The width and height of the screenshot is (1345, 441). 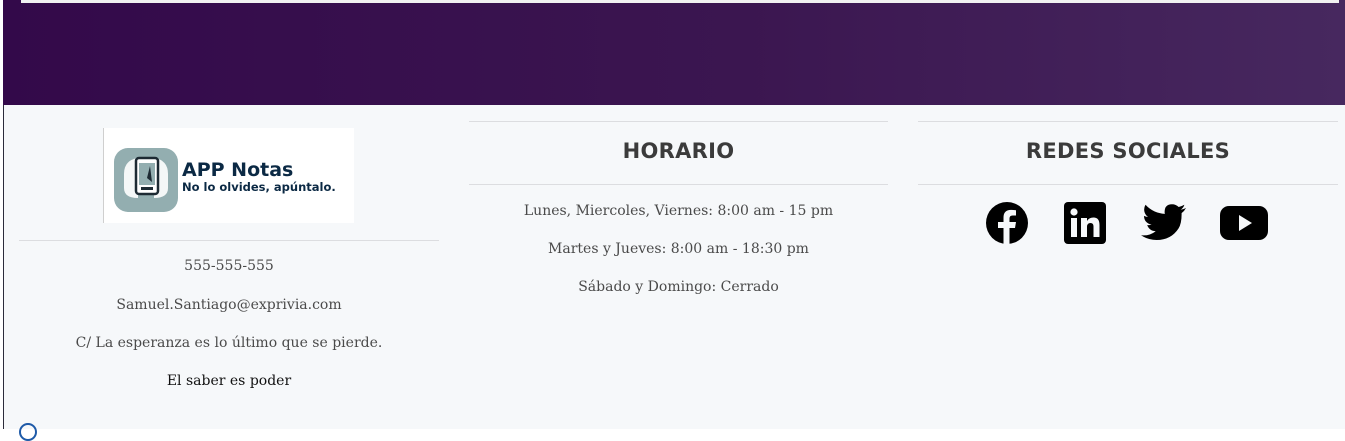 I want to click on contact-divider, so click(x=229, y=240).